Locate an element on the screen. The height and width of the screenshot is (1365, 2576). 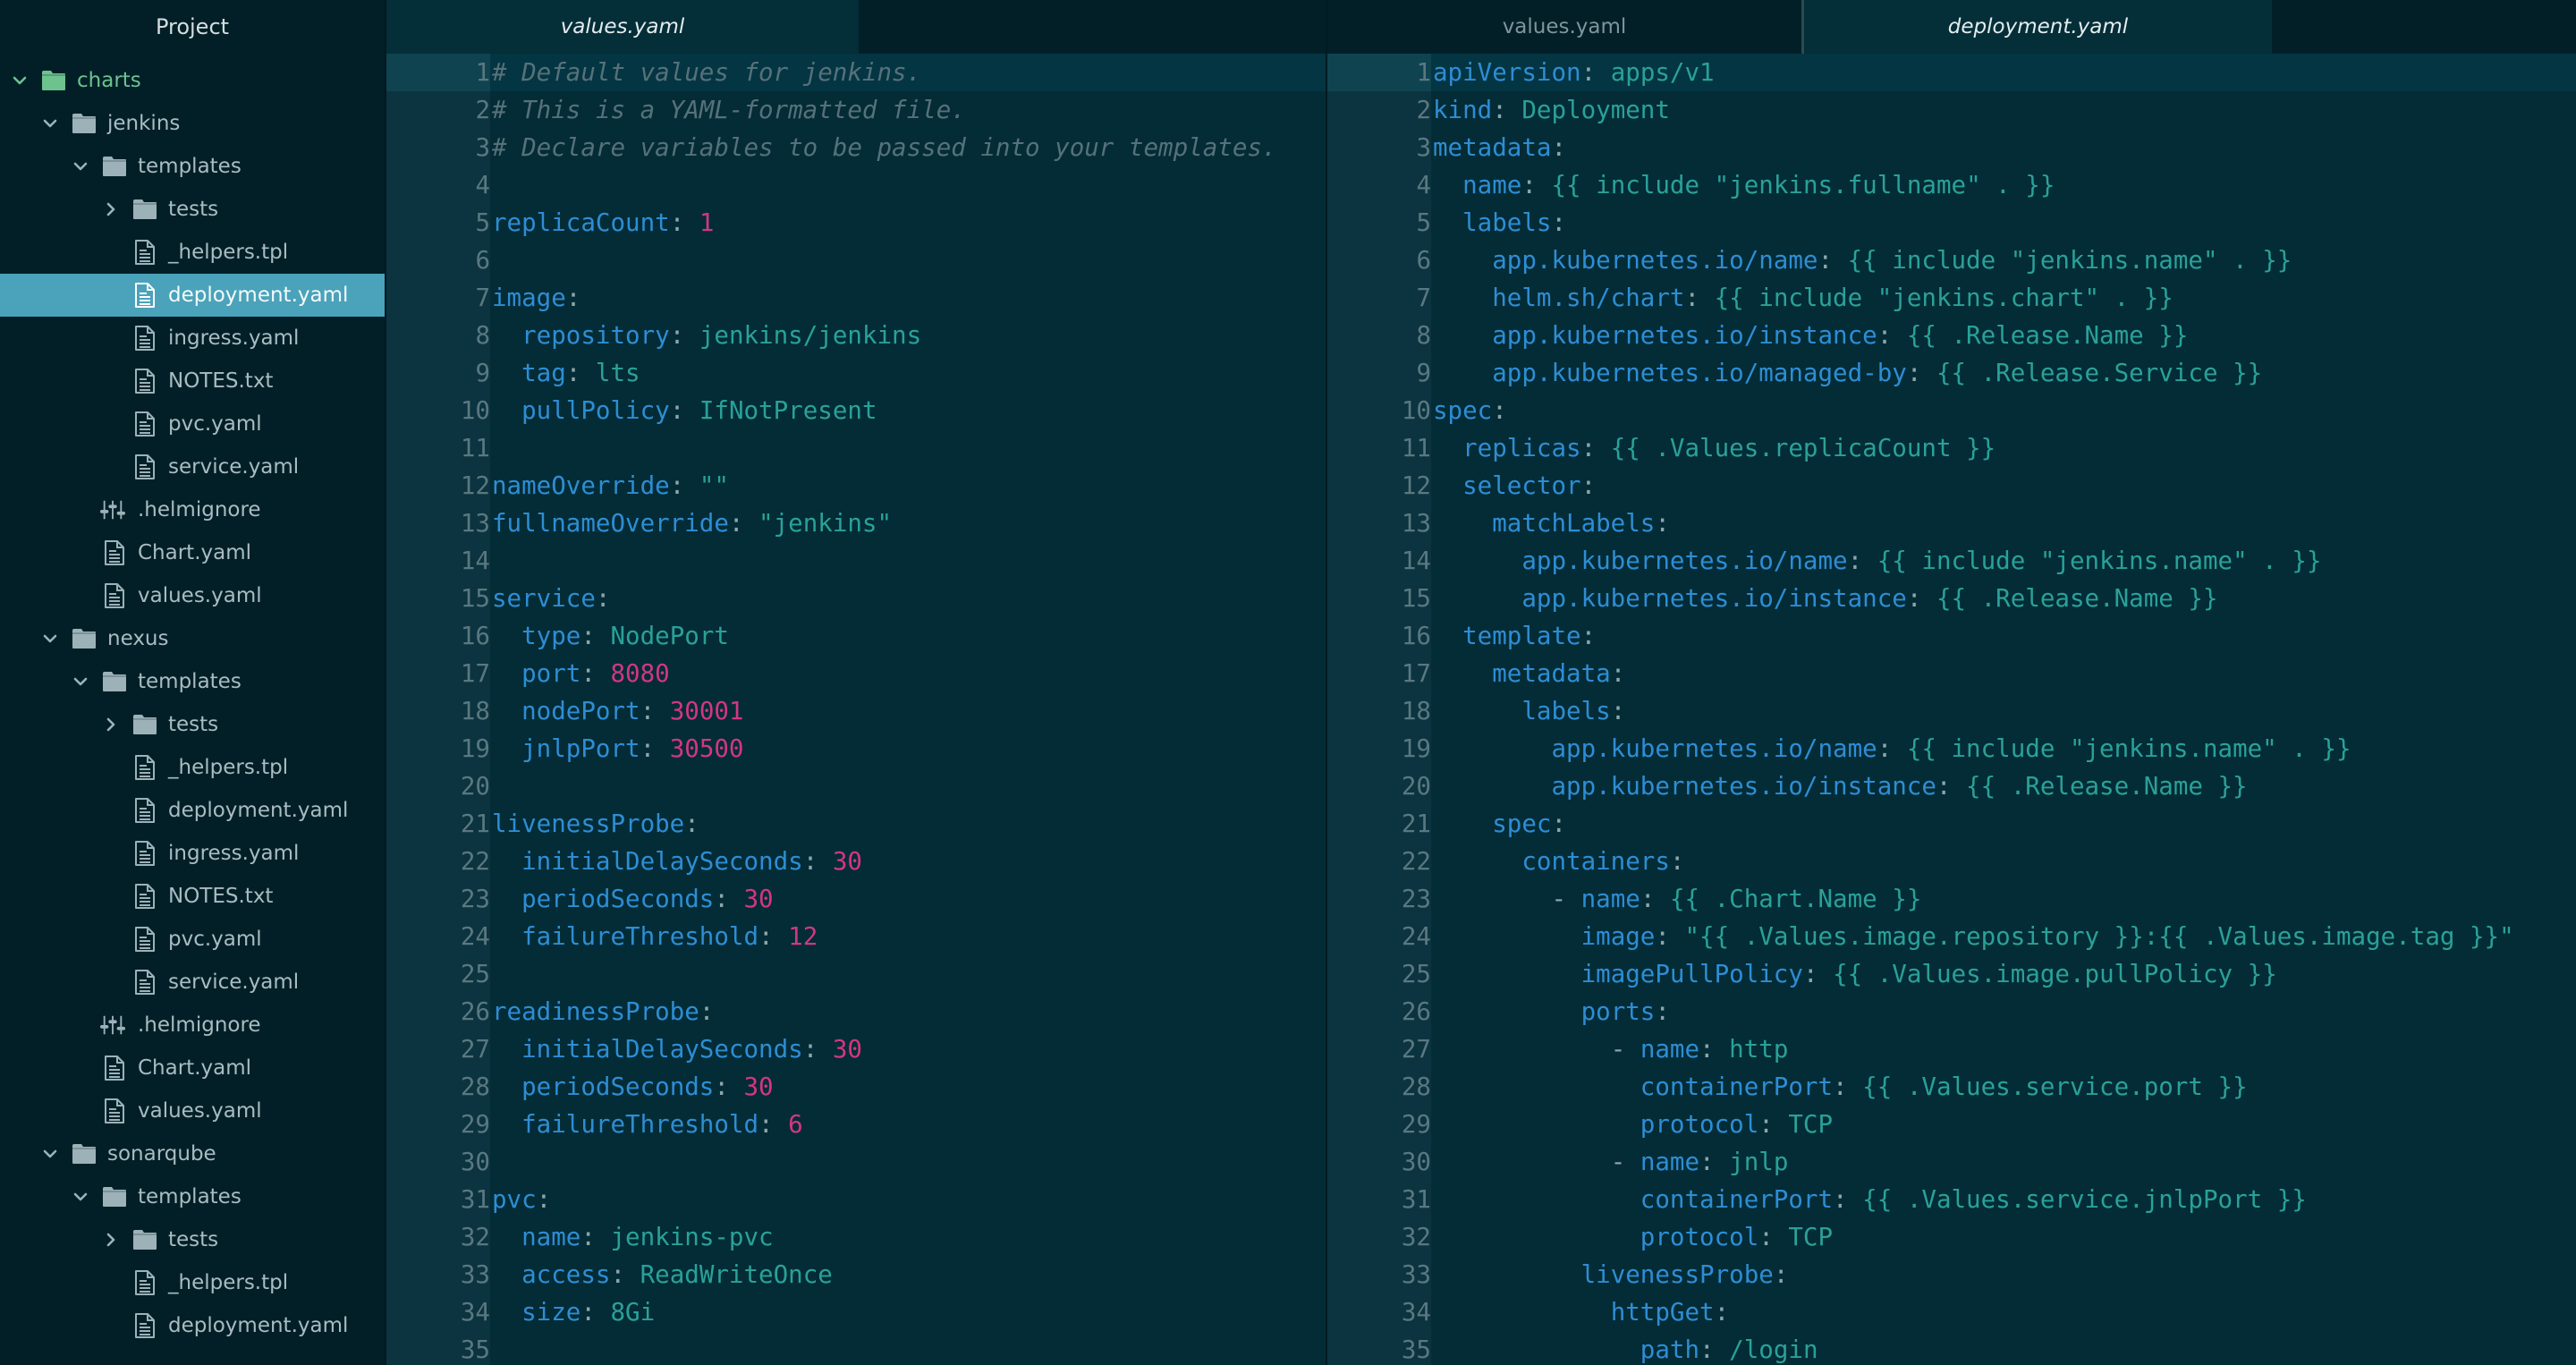
code-line: size: 8Gi is located at coordinates (908, 1312).